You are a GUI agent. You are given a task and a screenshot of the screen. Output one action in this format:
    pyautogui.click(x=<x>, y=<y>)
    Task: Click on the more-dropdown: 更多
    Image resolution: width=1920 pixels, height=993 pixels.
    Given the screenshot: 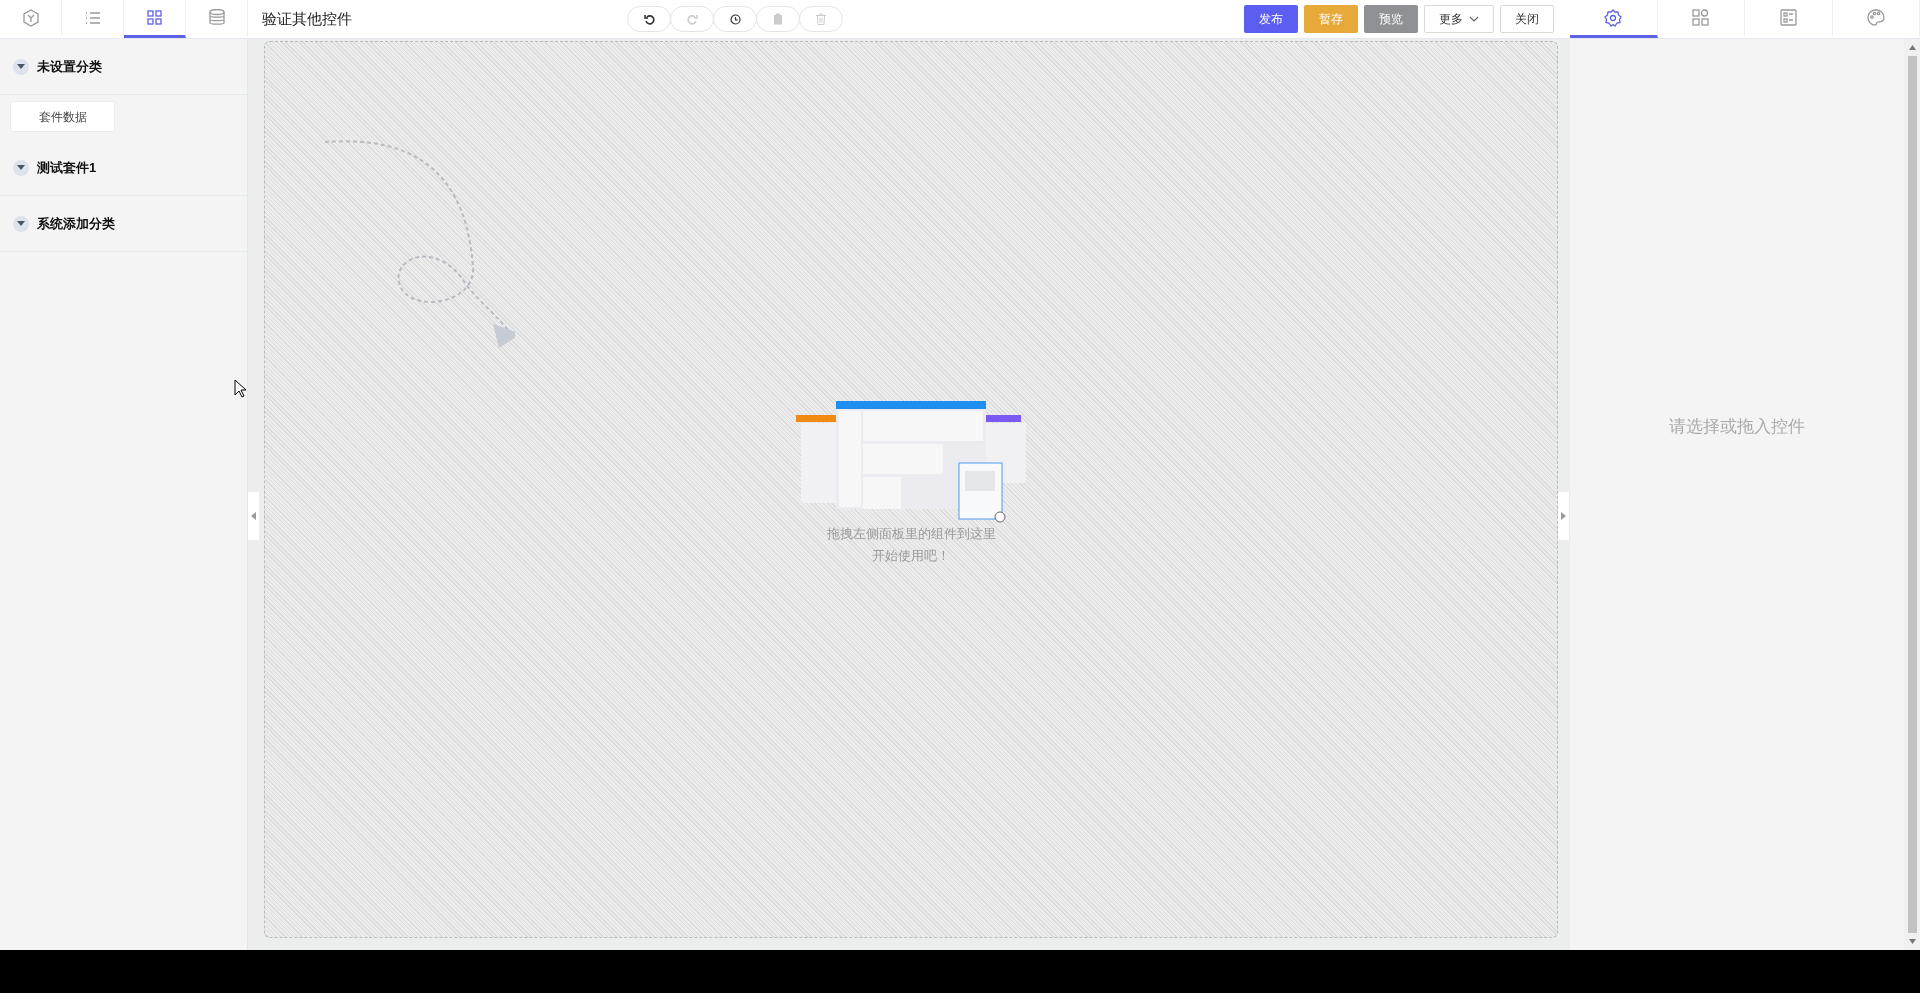 What is the action you would take?
    pyautogui.click(x=1459, y=19)
    